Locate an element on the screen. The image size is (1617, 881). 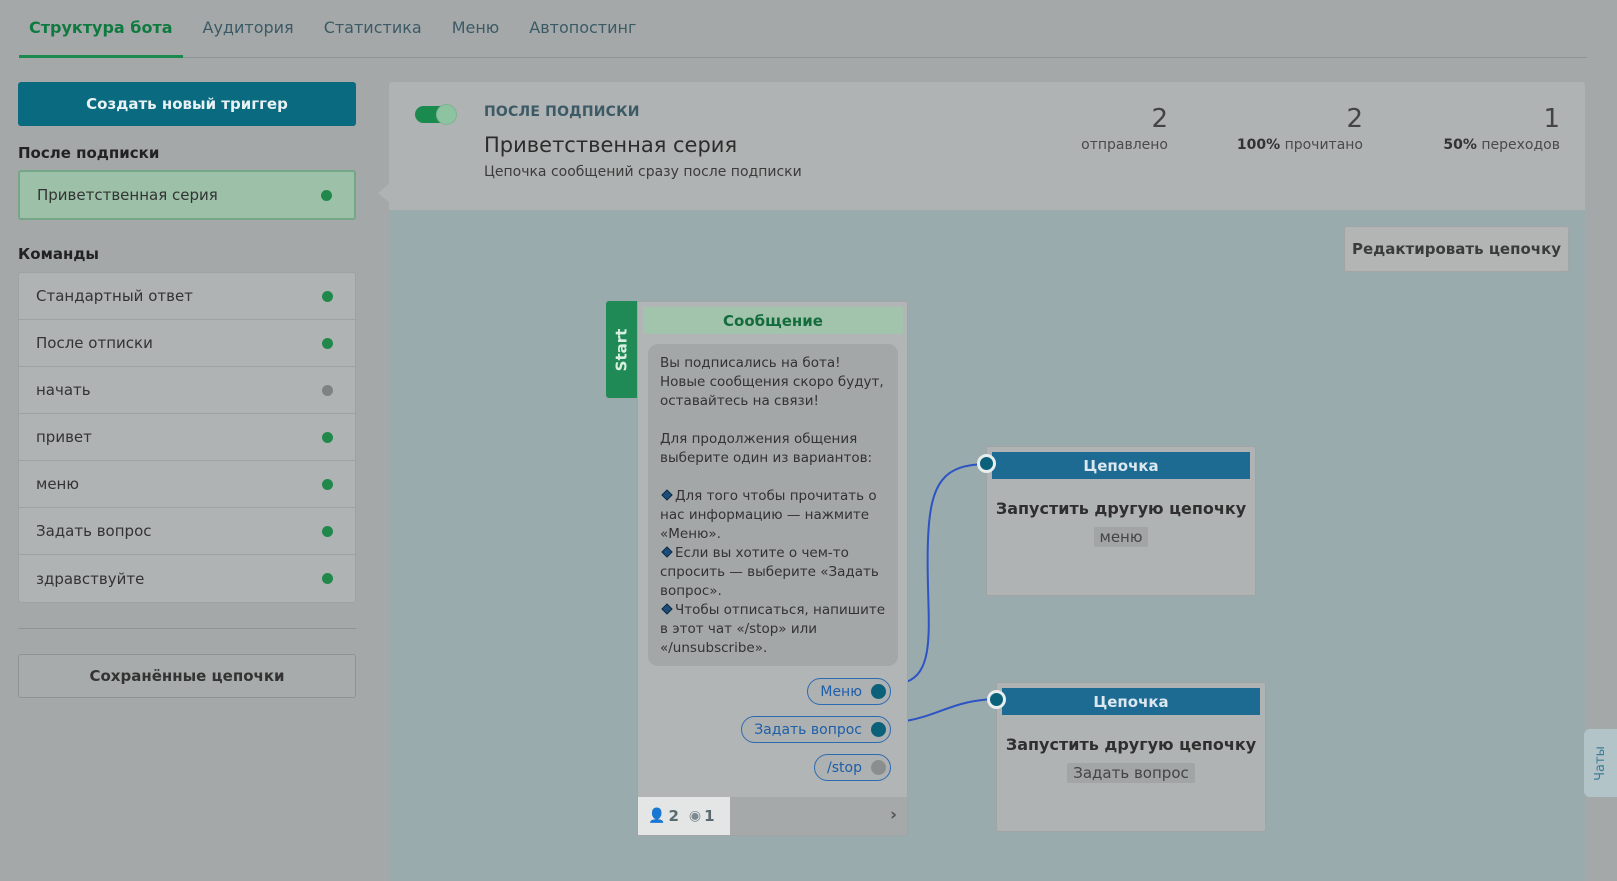
sidebar-item-after-unsubscribe: После отписки is located at coordinates (187, 343).